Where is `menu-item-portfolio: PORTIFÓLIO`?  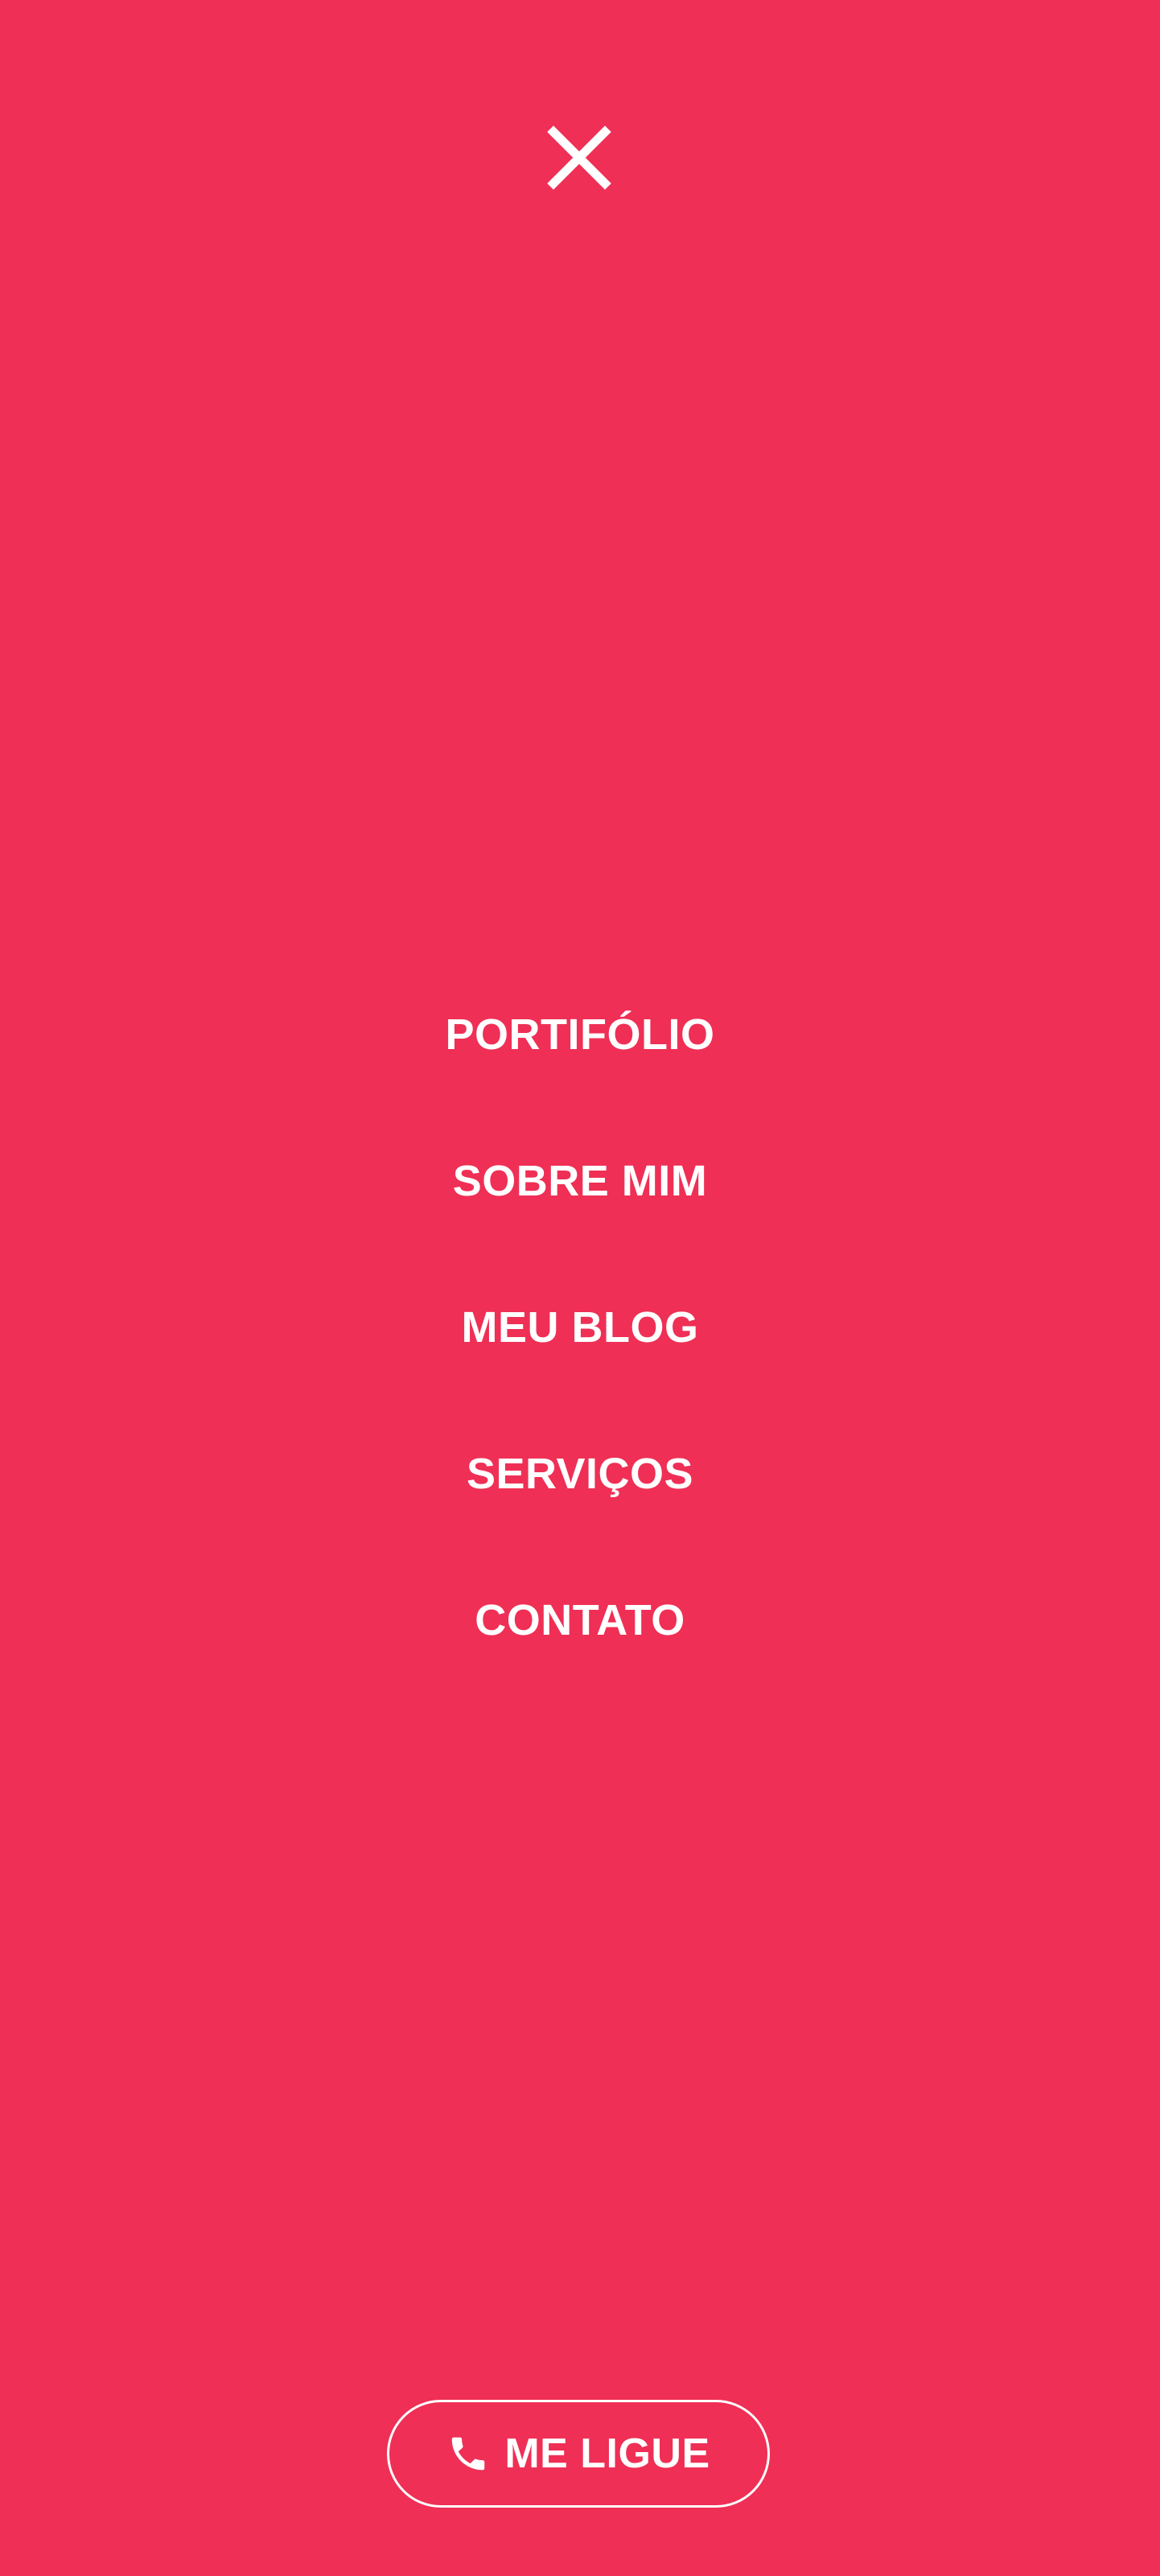 menu-item-portfolio: PORTIFÓLIO is located at coordinates (580, 1034).